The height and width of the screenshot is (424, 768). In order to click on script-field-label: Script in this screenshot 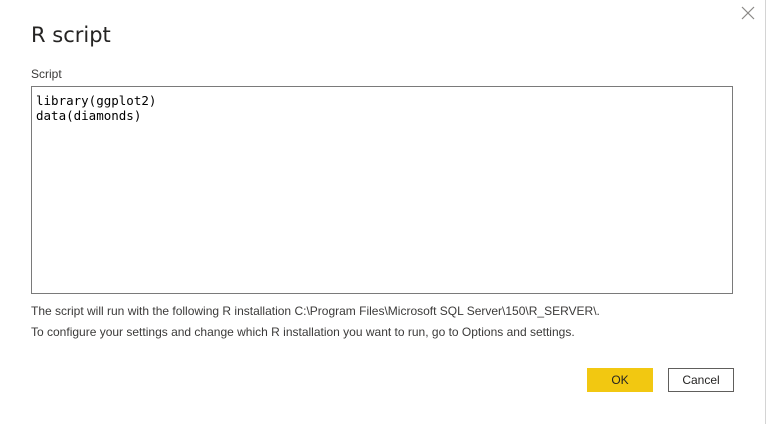, I will do `click(46, 74)`.